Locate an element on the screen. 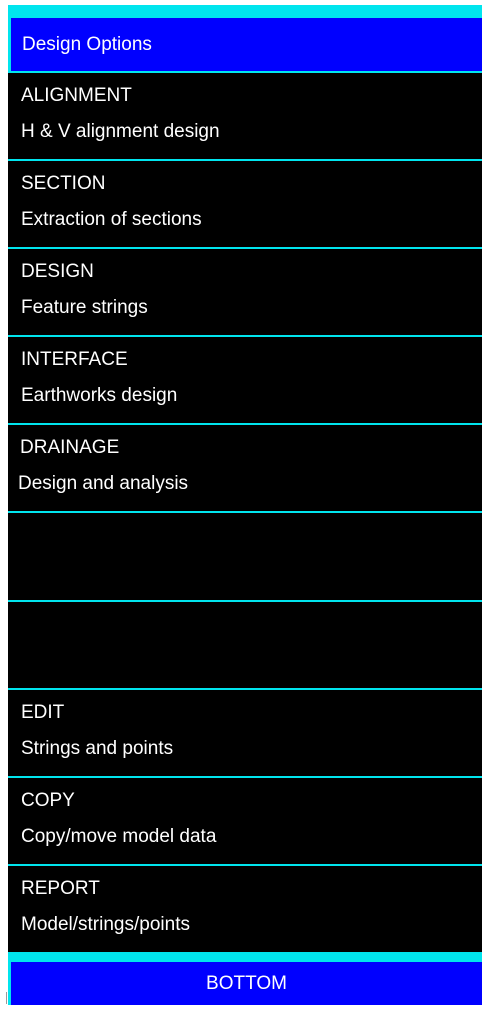  option-alignment: ALIGNMENT H & V alignment design is located at coordinates (245, 116).